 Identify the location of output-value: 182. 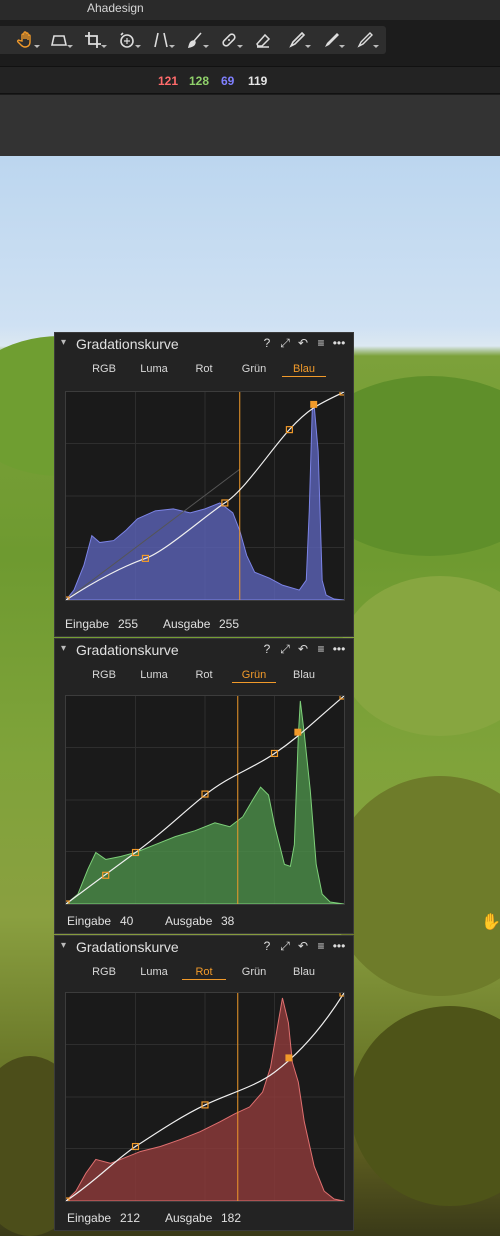
(231, 1218).